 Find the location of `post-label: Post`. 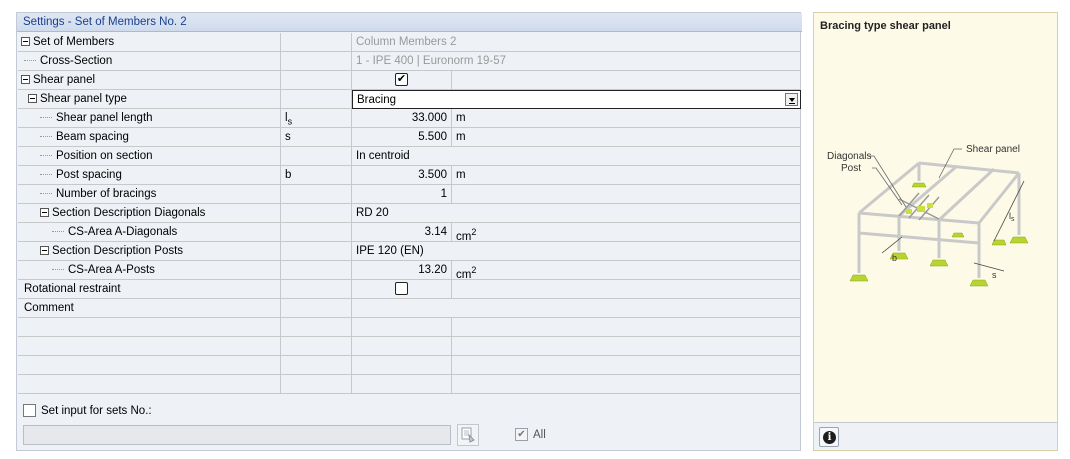

post-label: Post is located at coordinates (851, 168).